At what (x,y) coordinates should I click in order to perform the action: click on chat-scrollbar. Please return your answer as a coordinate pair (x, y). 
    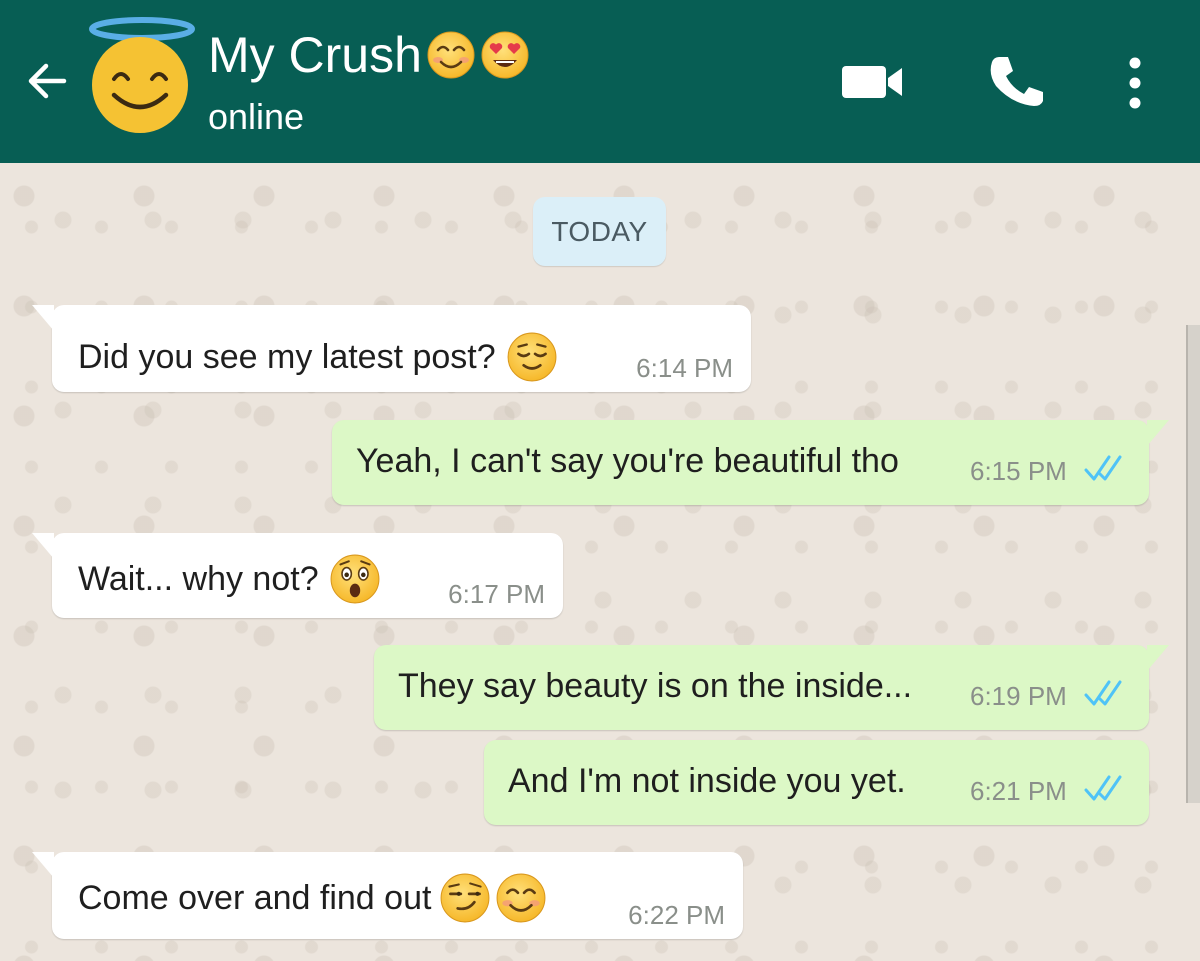
    Looking at the image, I should click on (1193, 564).